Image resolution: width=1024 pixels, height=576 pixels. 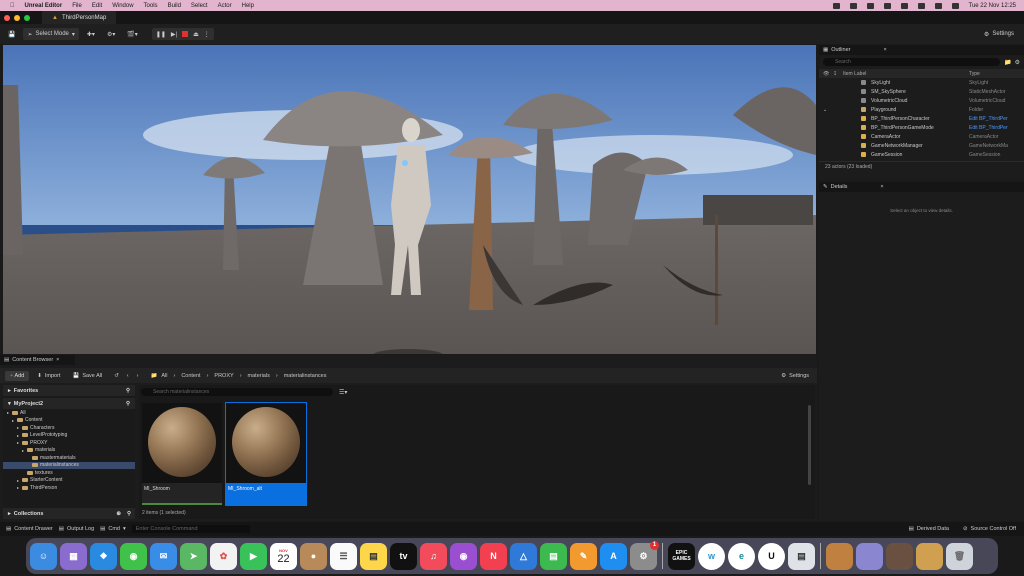 What do you see at coordinates (164, 376) in the screenshot?
I see `breadcrumb-item: All` at bounding box center [164, 376].